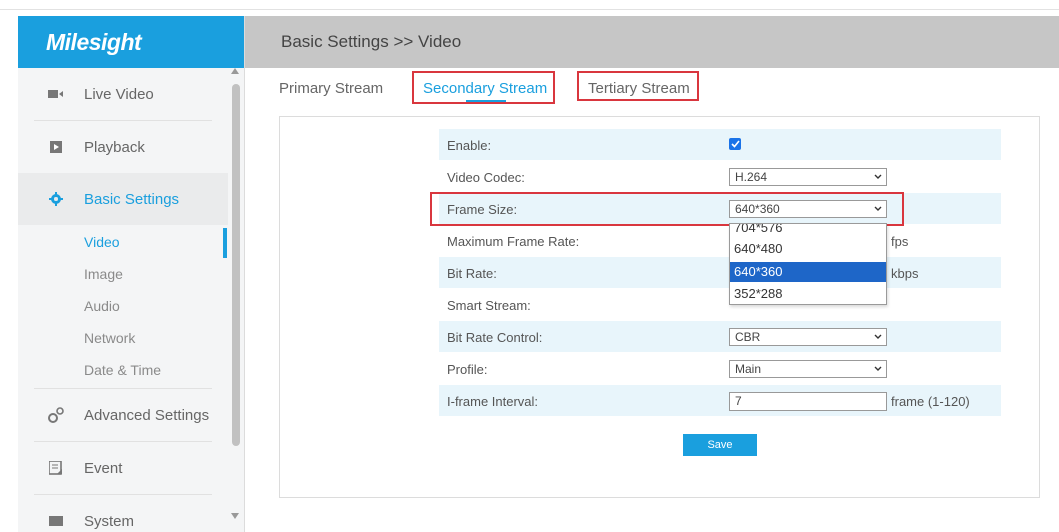  I want to click on video-codec-label: Video Codec:, so click(486, 177).